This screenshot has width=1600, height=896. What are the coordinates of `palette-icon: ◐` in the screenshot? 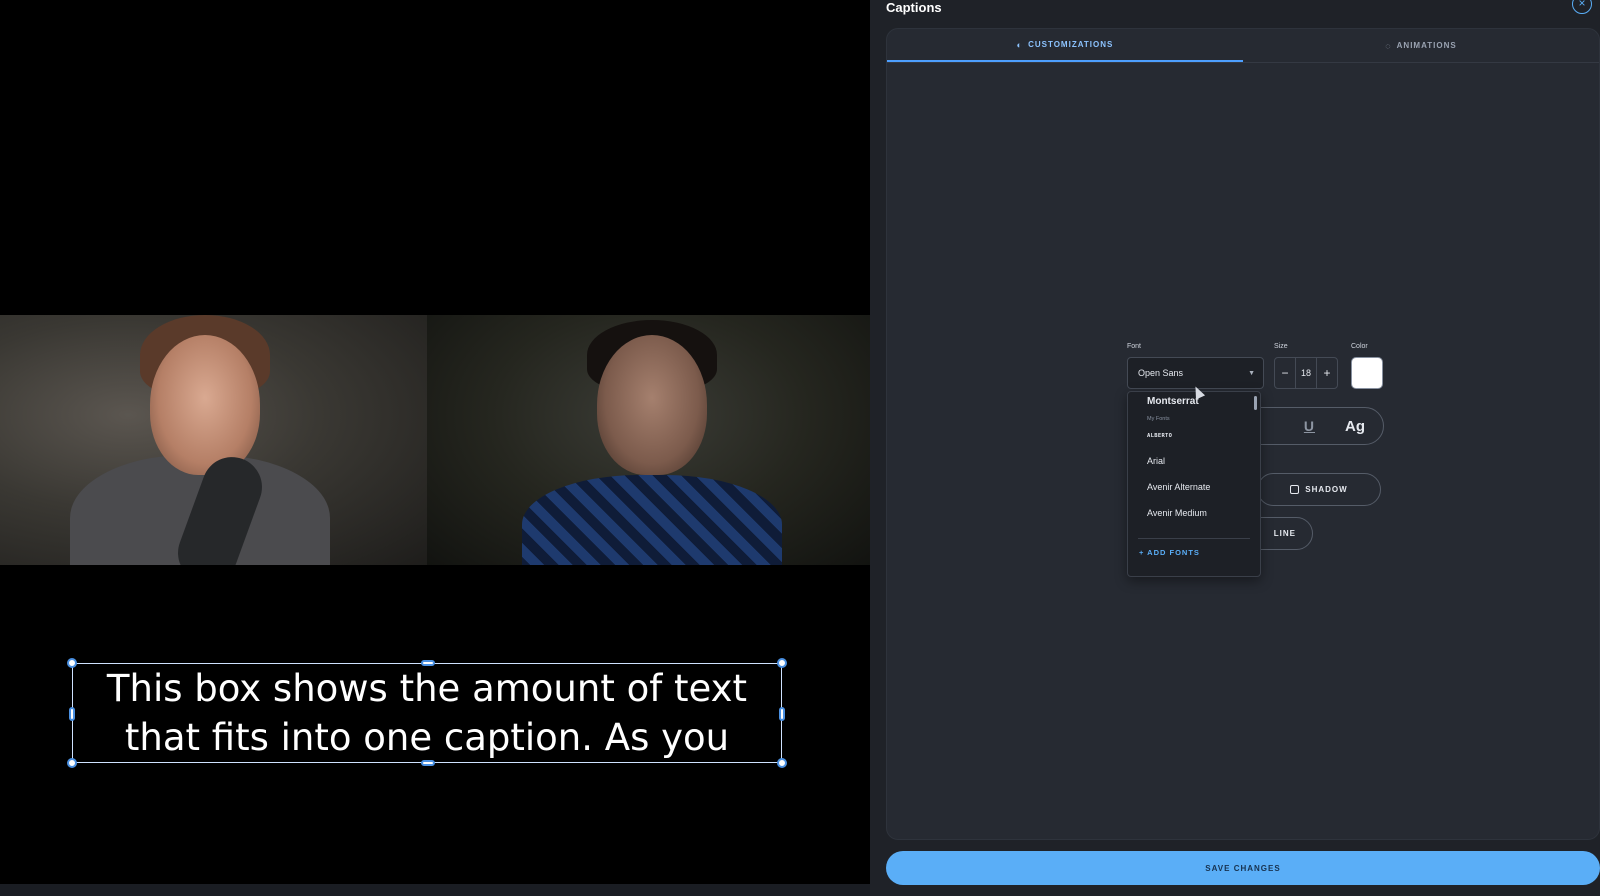 It's located at (1020, 44).